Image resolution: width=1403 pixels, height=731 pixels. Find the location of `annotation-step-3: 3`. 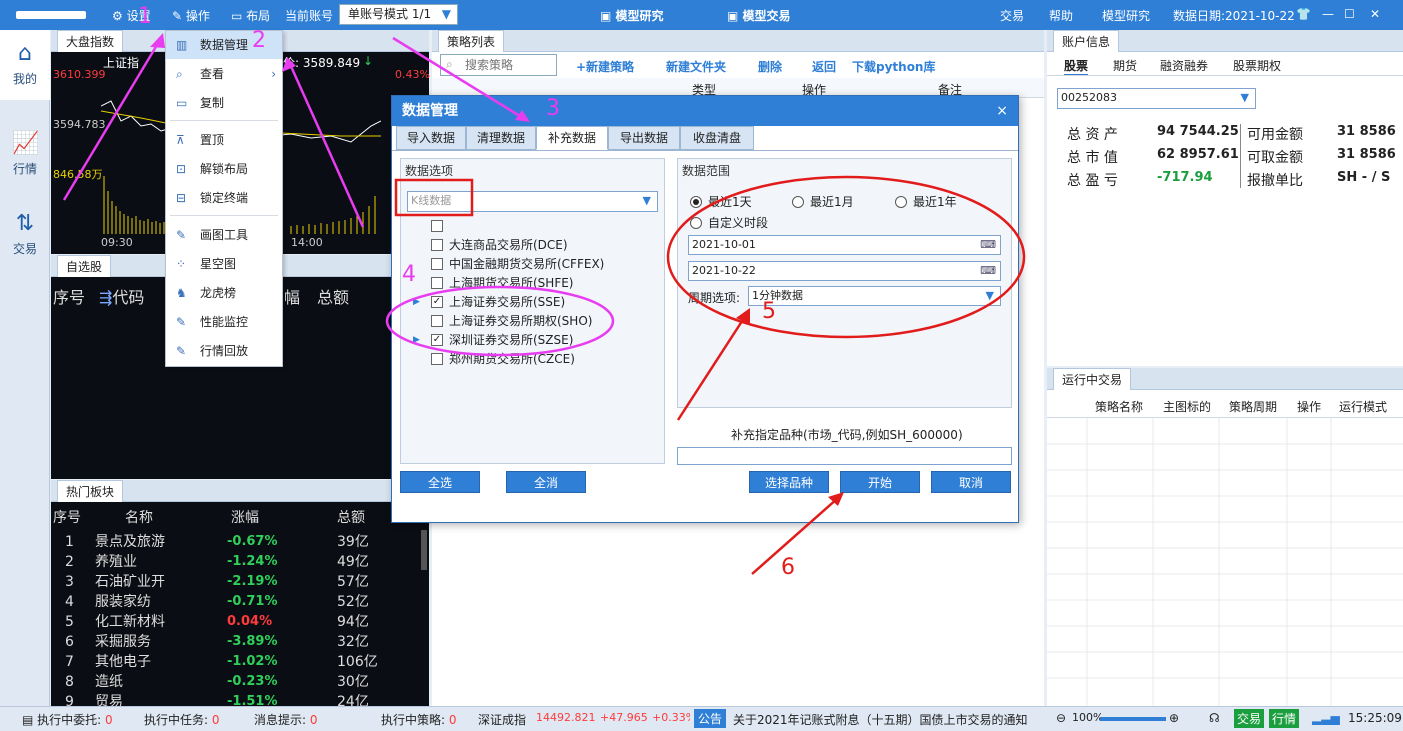

annotation-step-3: 3 is located at coordinates (553, 108).